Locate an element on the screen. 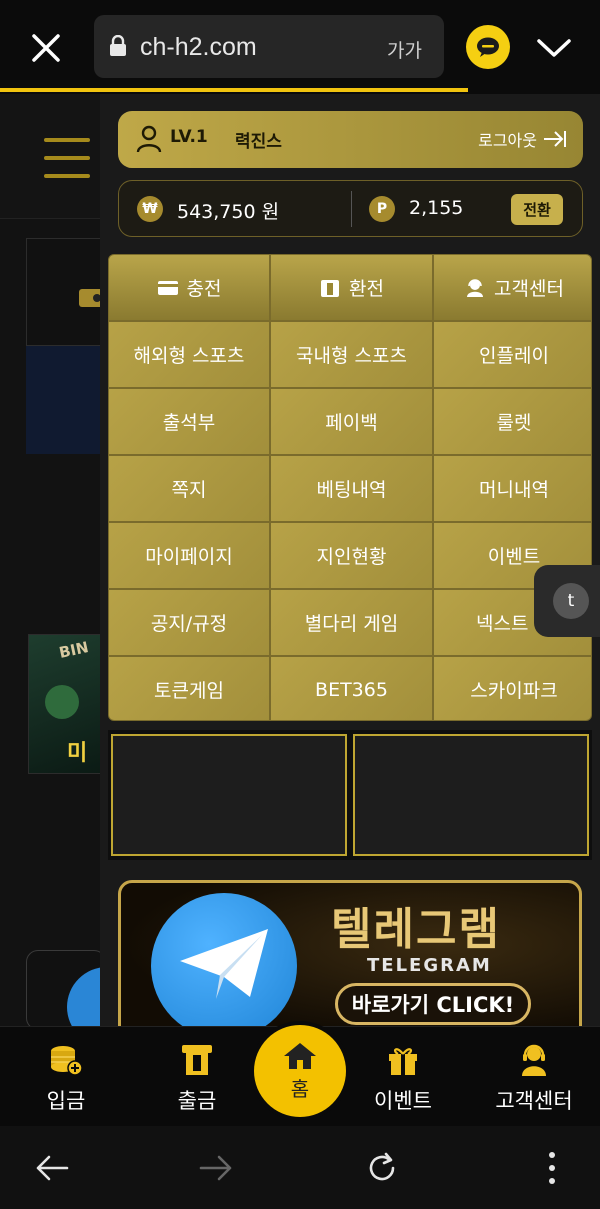 The height and width of the screenshot is (1209, 600). menu-charge: 충전 is located at coordinates (189, 287).